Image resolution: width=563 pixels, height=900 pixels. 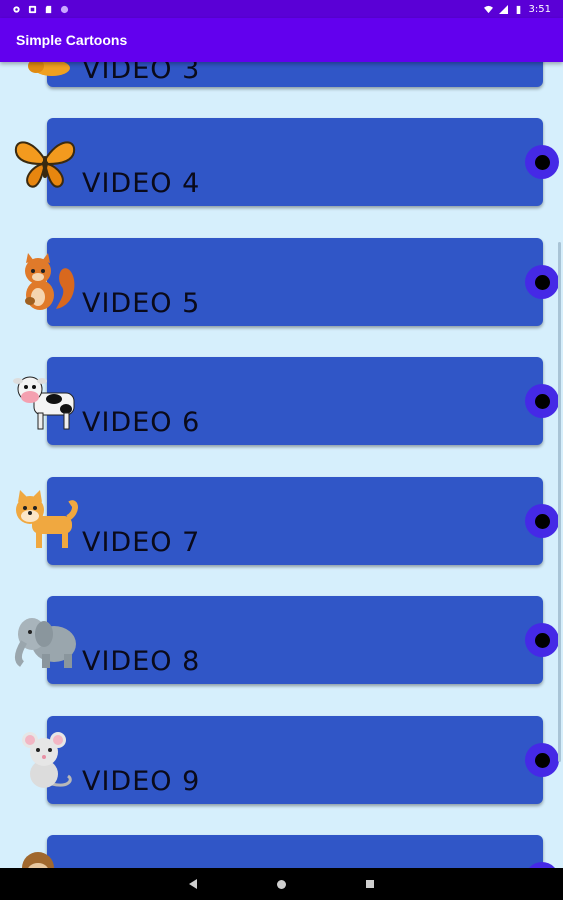 What do you see at coordinates (370, 884) in the screenshot?
I see `recents-icon` at bounding box center [370, 884].